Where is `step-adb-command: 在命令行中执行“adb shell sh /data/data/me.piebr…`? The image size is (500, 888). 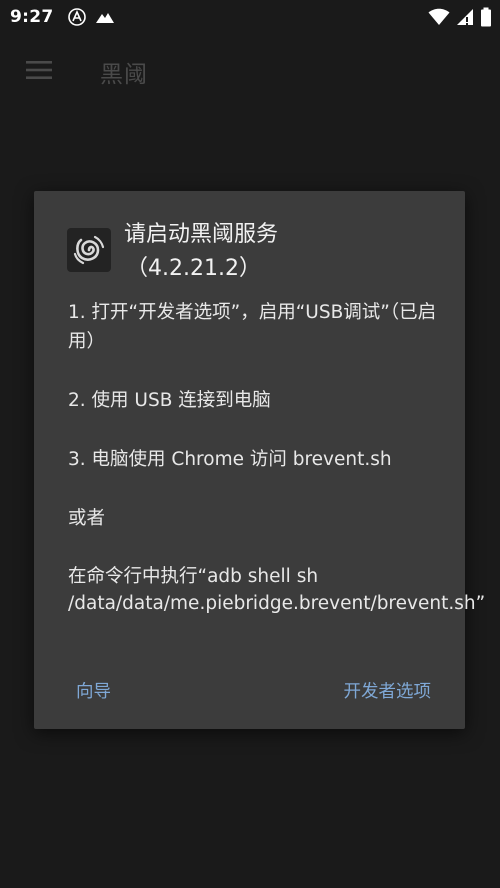
step-adb-command: 在命令行中执行“adb shell sh /data/data/me.piebr… is located at coordinates (277, 590).